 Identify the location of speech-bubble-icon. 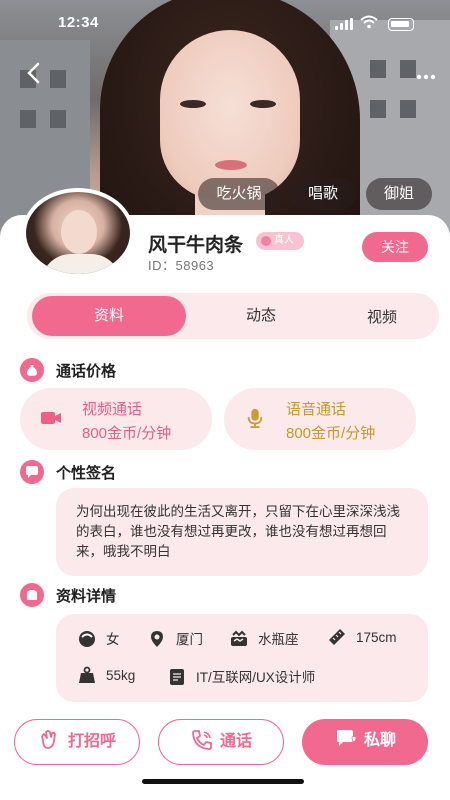
(32, 472).